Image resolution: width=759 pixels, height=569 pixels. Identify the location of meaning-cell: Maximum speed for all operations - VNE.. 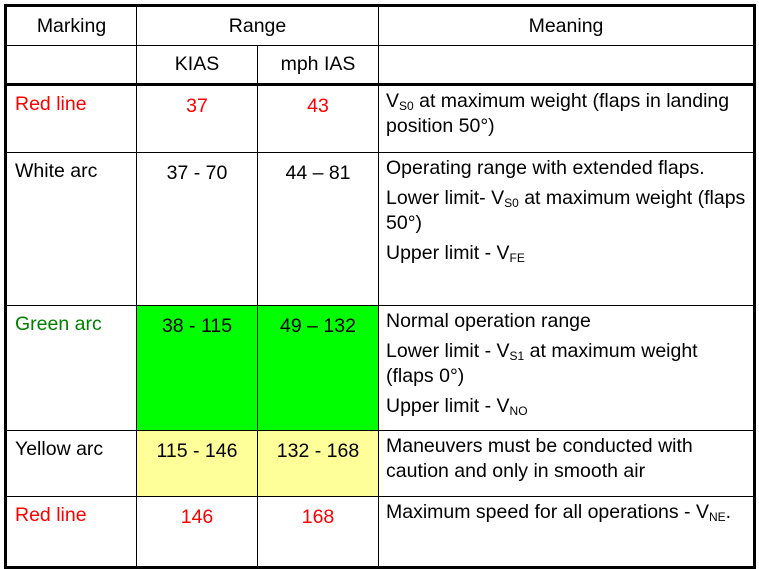
(566, 532).